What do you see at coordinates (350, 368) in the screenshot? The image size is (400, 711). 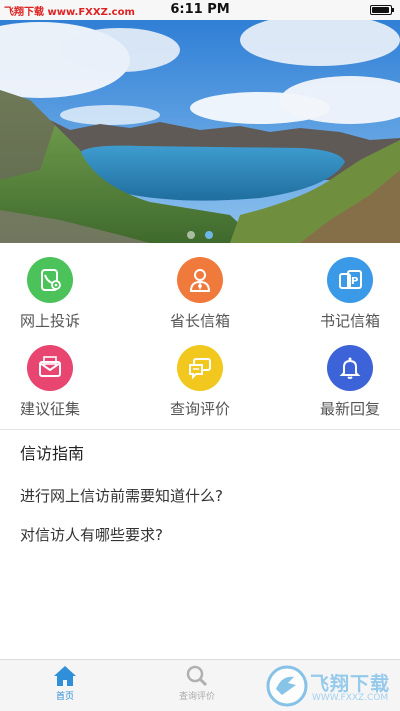 I see `bell-icon` at bounding box center [350, 368].